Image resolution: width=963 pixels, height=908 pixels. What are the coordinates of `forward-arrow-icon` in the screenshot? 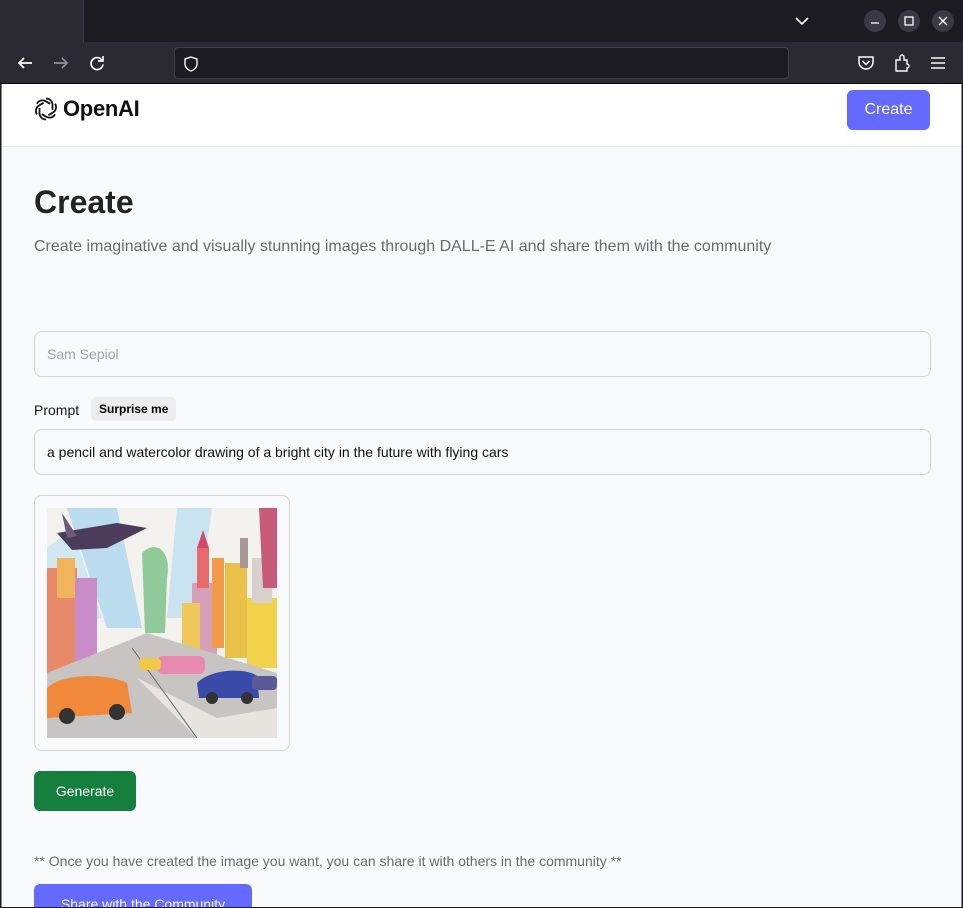 It's located at (61, 63).